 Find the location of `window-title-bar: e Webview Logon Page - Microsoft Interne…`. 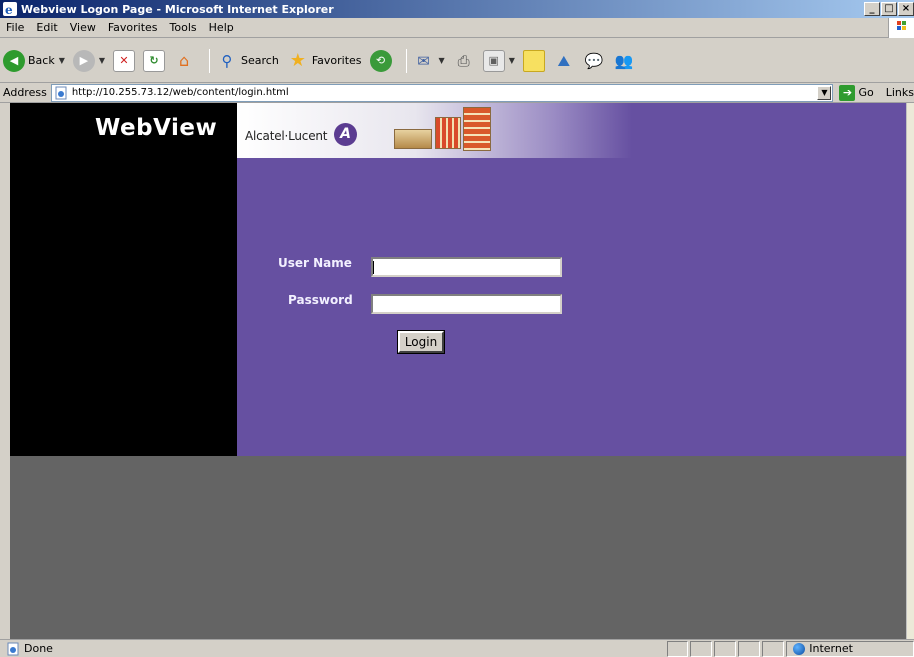

window-title-bar: e Webview Logon Page - Microsoft Interne… is located at coordinates (457, 9).